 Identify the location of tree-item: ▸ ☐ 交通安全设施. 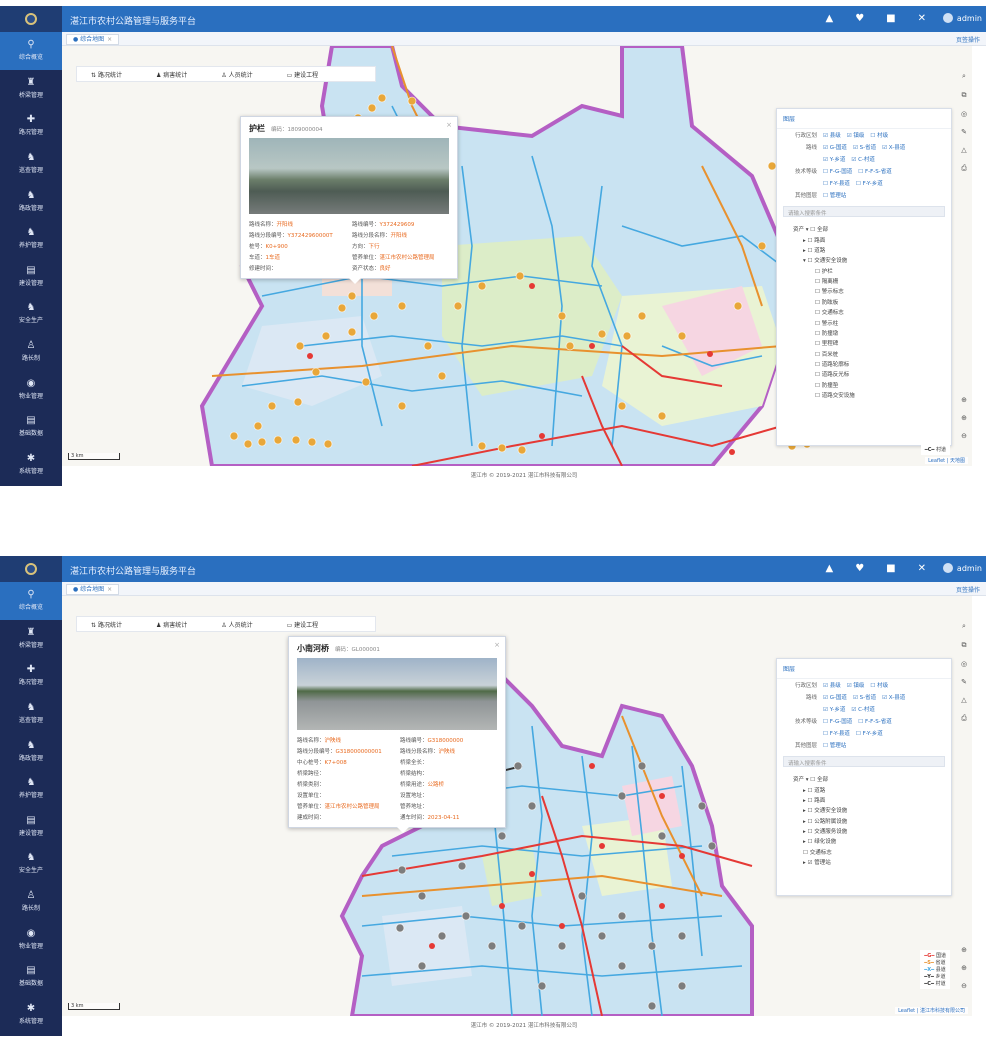
(869, 810).